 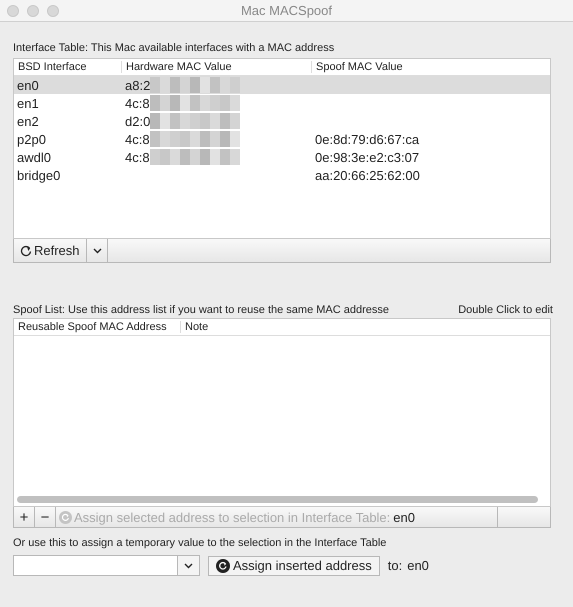 What do you see at coordinates (395, 565) in the screenshot?
I see `to-label: to:` at bounding box center [395, 565].